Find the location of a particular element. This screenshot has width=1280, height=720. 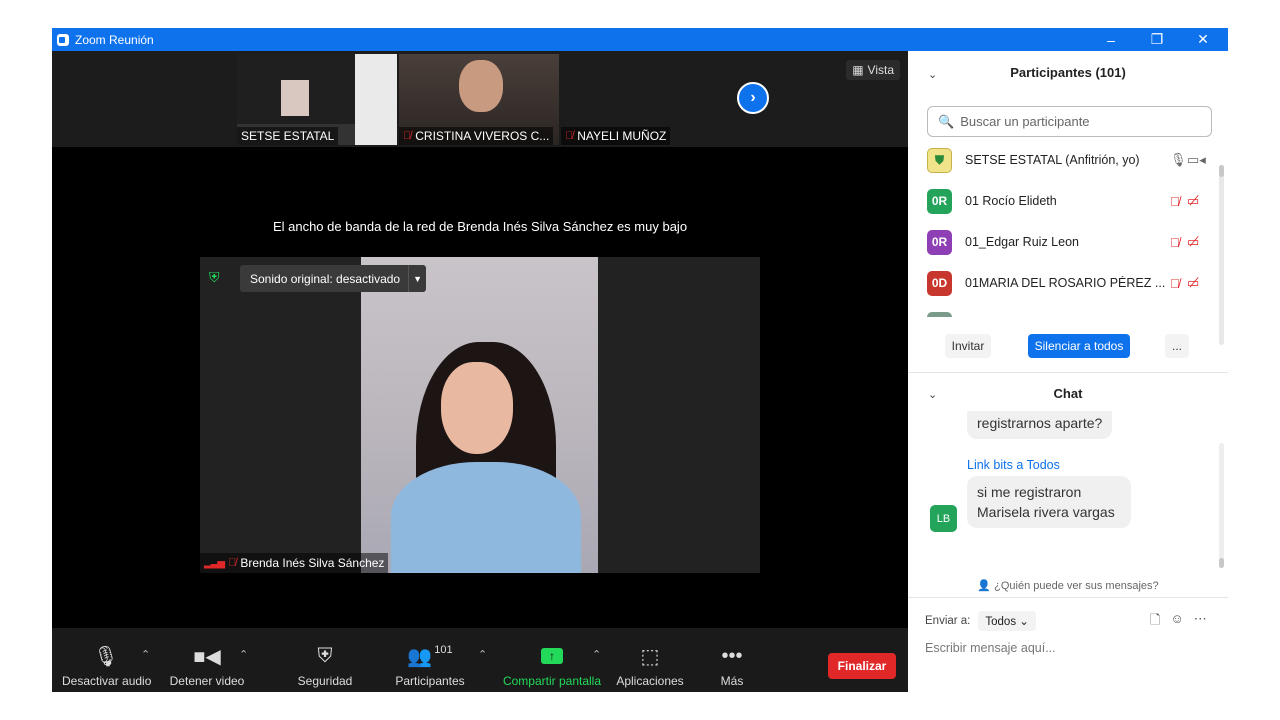

stop-video-label: Detener video is located at coordinates (207, 681).